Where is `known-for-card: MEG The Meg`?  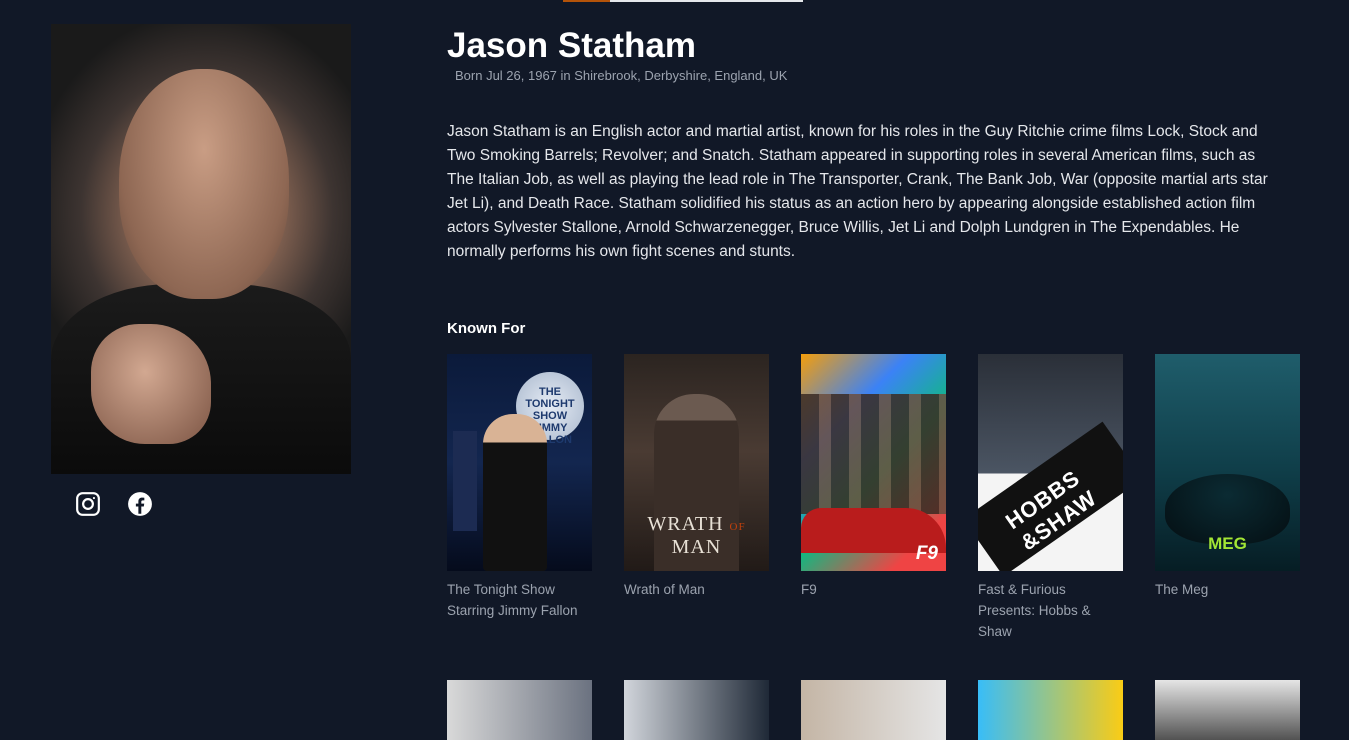 known-for-card: MEG The Meg is located at coordinates (1227, 498).